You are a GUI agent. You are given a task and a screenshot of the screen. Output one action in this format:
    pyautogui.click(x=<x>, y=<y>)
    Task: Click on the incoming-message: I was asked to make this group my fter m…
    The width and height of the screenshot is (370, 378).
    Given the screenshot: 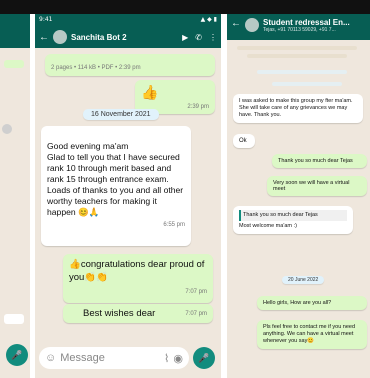 What is the action you would take?
    pyautogui.click(x=298, y=108)
    